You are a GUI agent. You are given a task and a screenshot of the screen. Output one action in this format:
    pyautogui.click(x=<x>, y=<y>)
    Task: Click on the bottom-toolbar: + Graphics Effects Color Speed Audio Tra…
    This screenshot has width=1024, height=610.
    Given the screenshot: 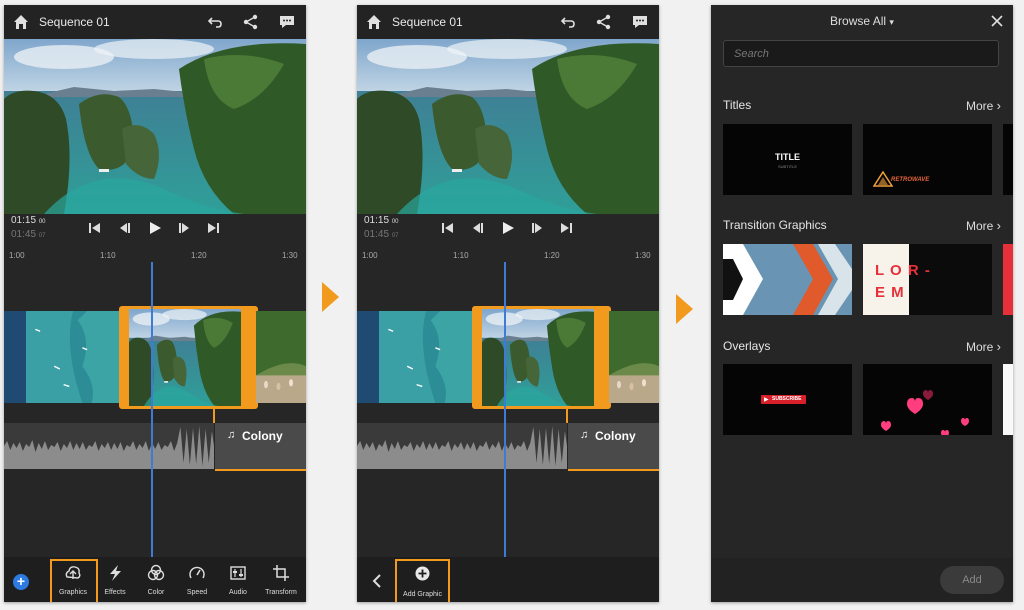 What is the action you would take?
    pyautogui.click(x=155, y=579)
    